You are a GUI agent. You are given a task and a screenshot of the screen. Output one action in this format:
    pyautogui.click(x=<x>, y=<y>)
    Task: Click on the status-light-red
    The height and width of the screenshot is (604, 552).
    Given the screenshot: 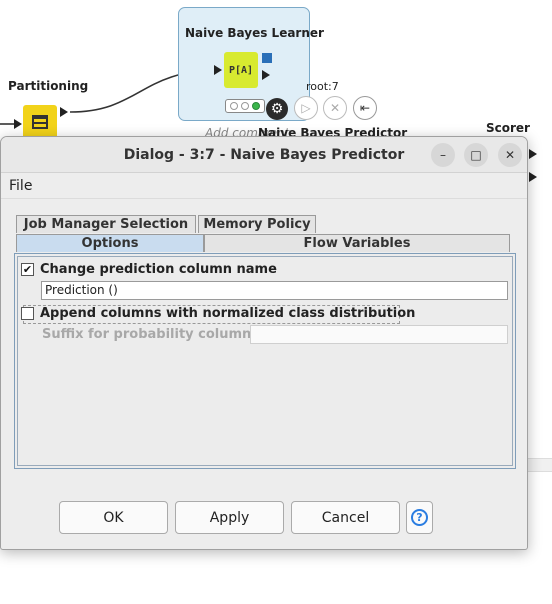 What is the action you would take?
    pyautogui.click(x=233, y=106)
    